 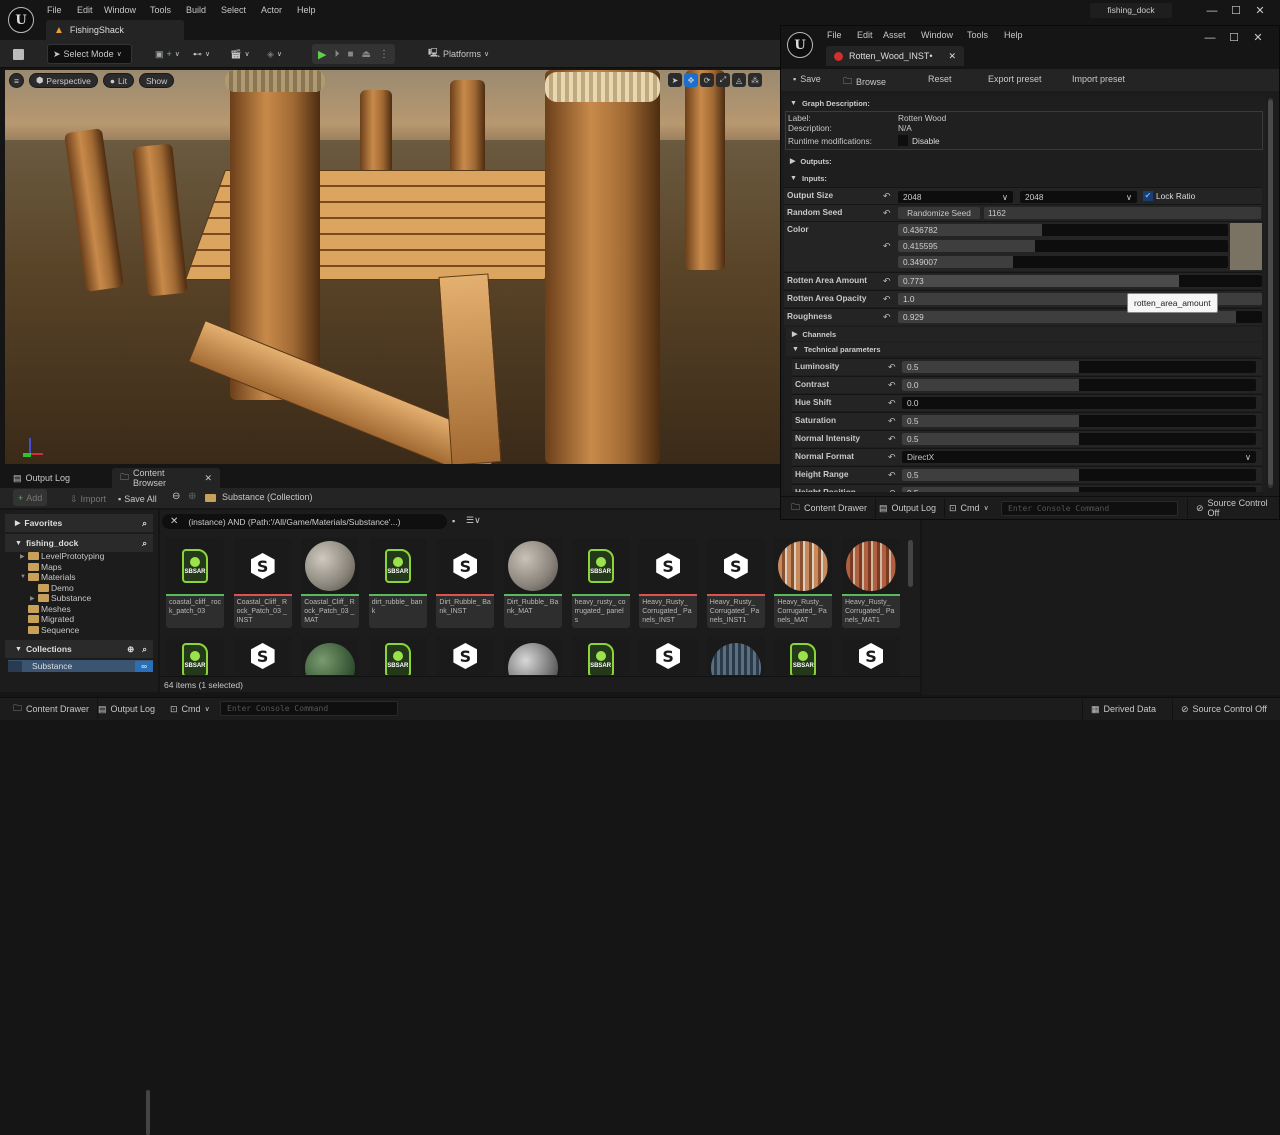 What do you see at coordinates (24, 556) in the screenshot?
I see `tree-arrow-icon: ▶` at bounding box center [24, 556].